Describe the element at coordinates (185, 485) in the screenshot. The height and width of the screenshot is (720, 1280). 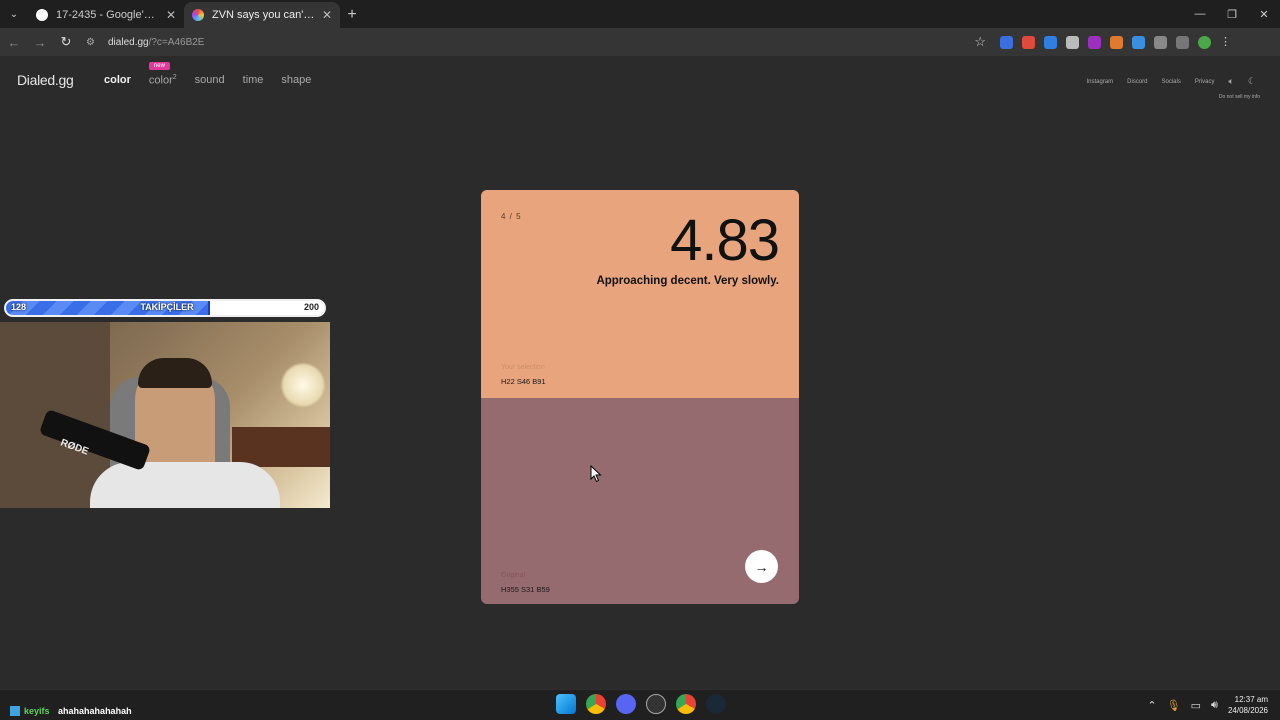
I see `streamer-shirt` at that location.